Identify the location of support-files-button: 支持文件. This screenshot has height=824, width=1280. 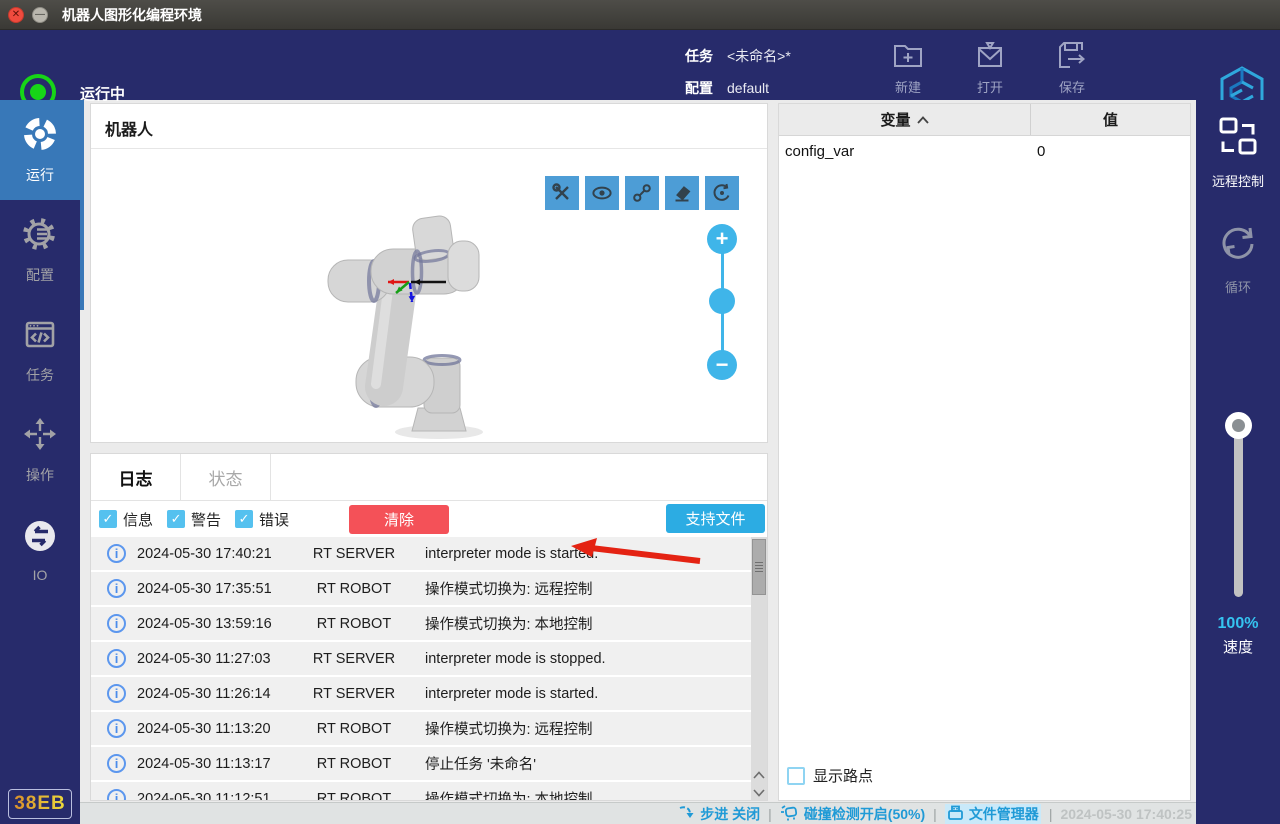
(715, 518).